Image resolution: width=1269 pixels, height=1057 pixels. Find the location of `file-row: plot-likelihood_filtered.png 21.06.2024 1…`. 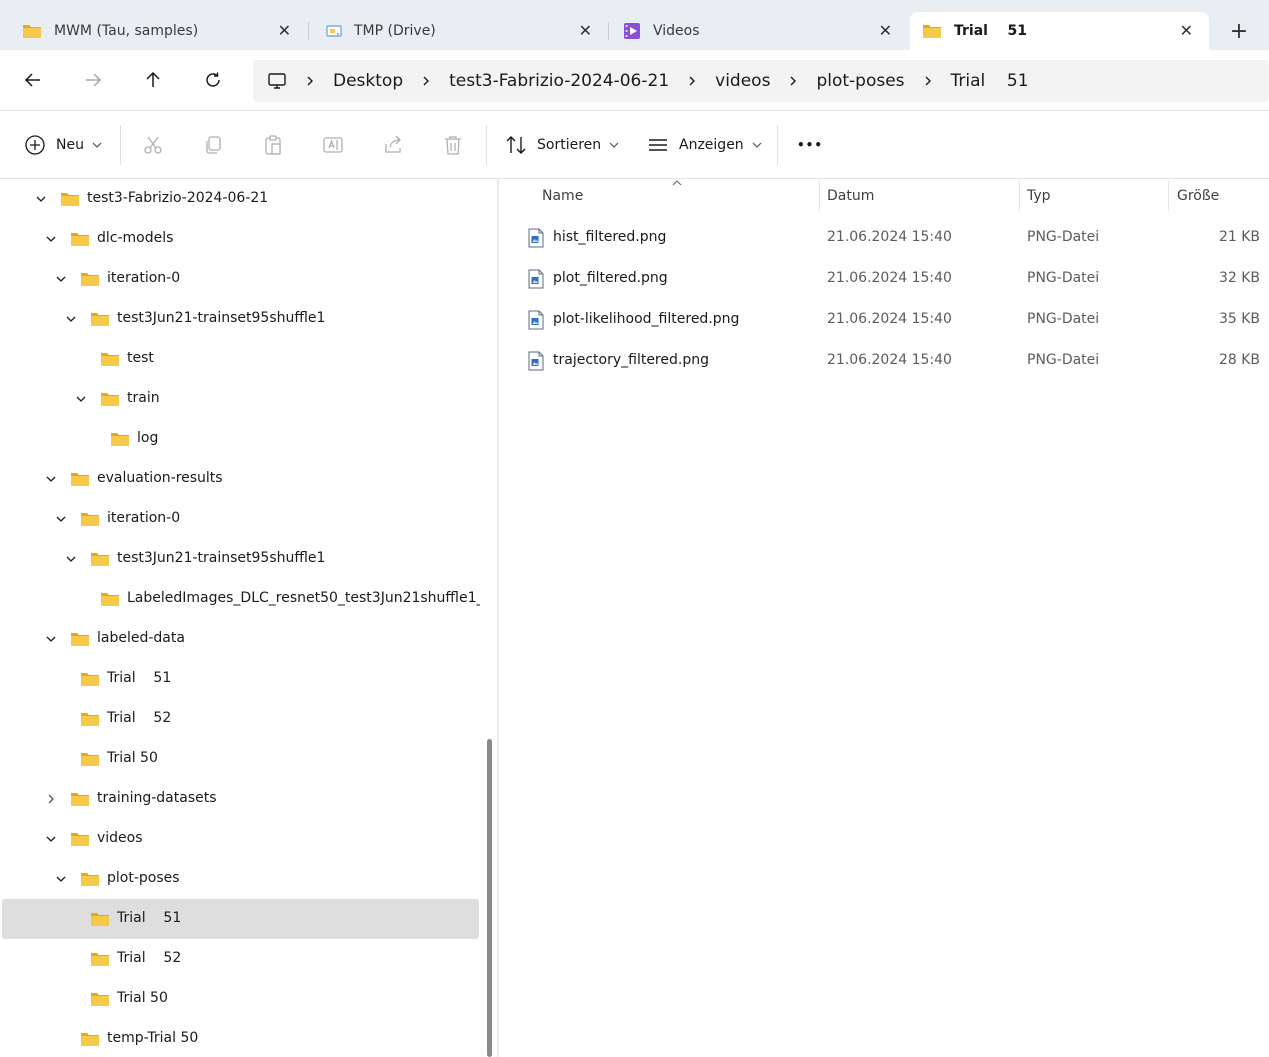

file-row: plot-likelihood_filtered.png 21.06.2024 1… is located at coordinates (884, 319).